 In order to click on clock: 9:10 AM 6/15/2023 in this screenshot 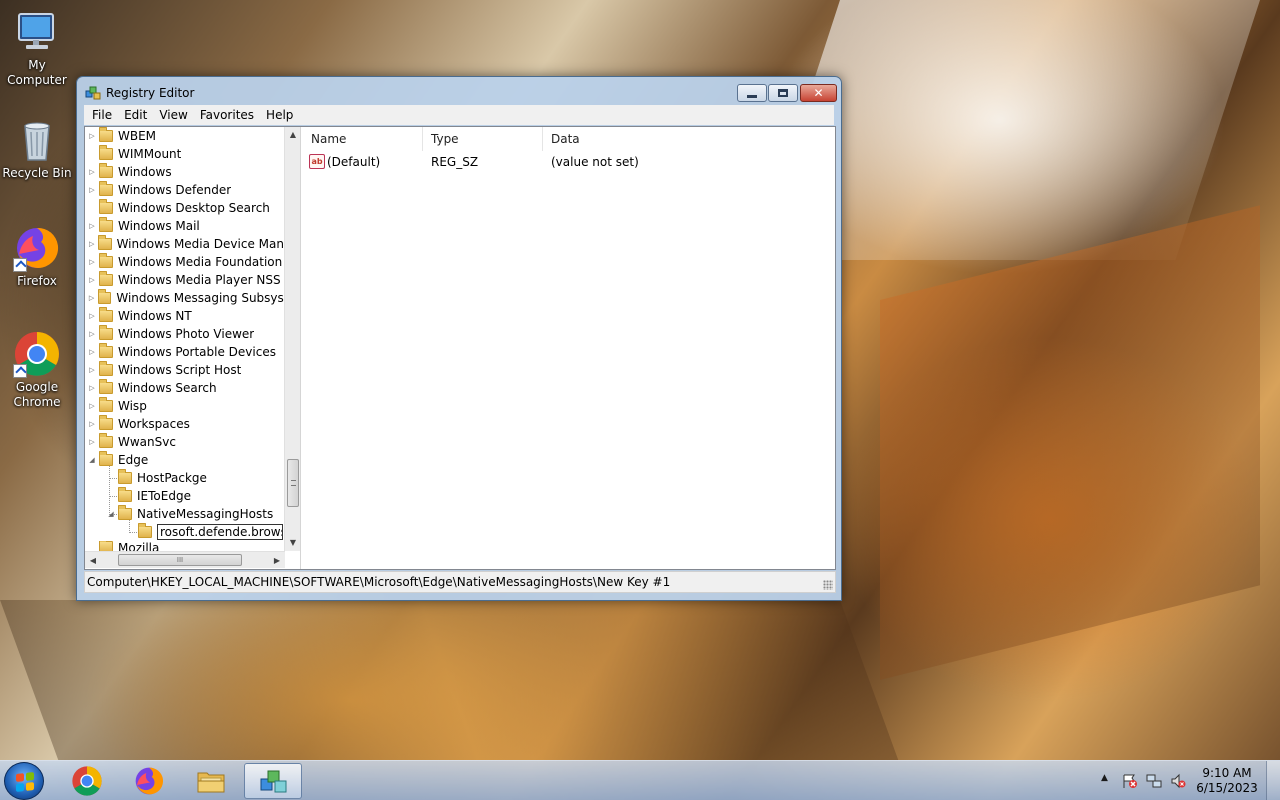, I will do `click(1227, 781)`.